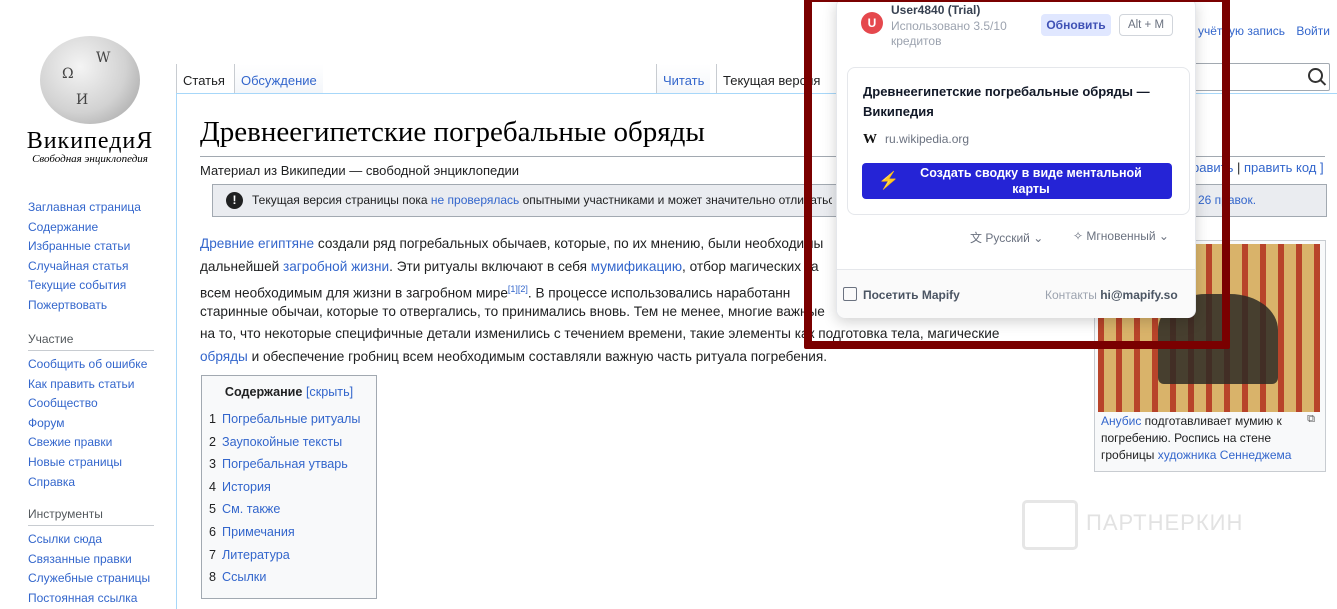  What do you see at coordinates (292, 509) in the screenshot?
I see `toc-item: 5 См. также` at bounding box center [292, 509].